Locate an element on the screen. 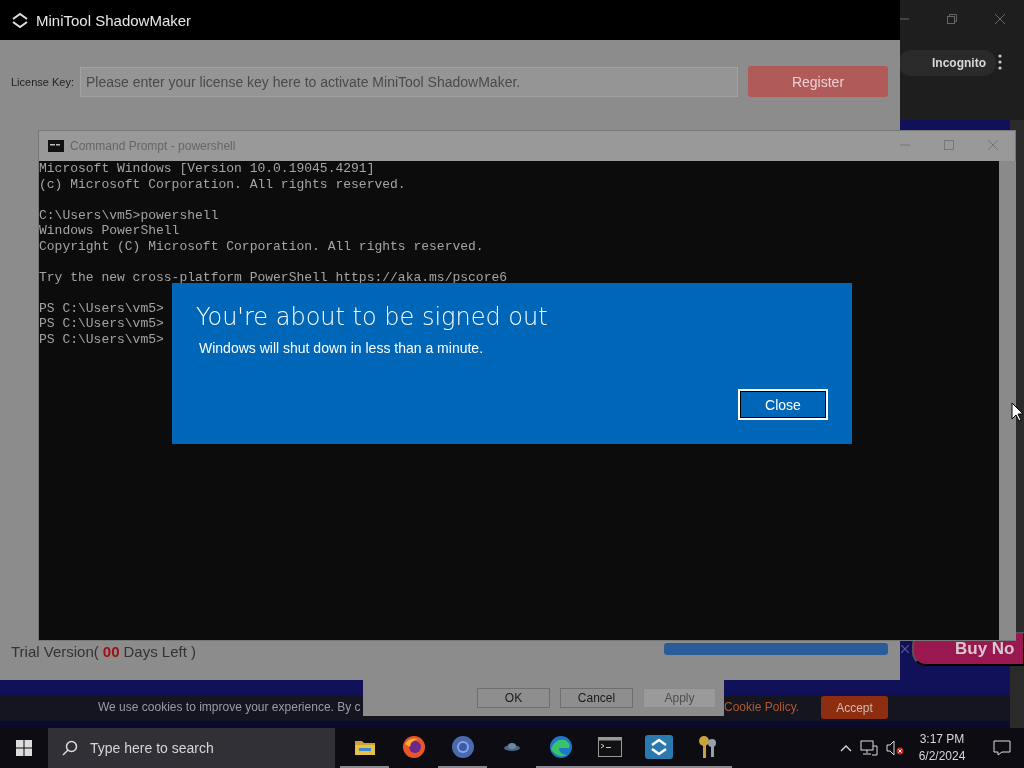 This screenshot has height=768, width=1024. trial-label: Days Left ) is located at coordinates (160, 651).